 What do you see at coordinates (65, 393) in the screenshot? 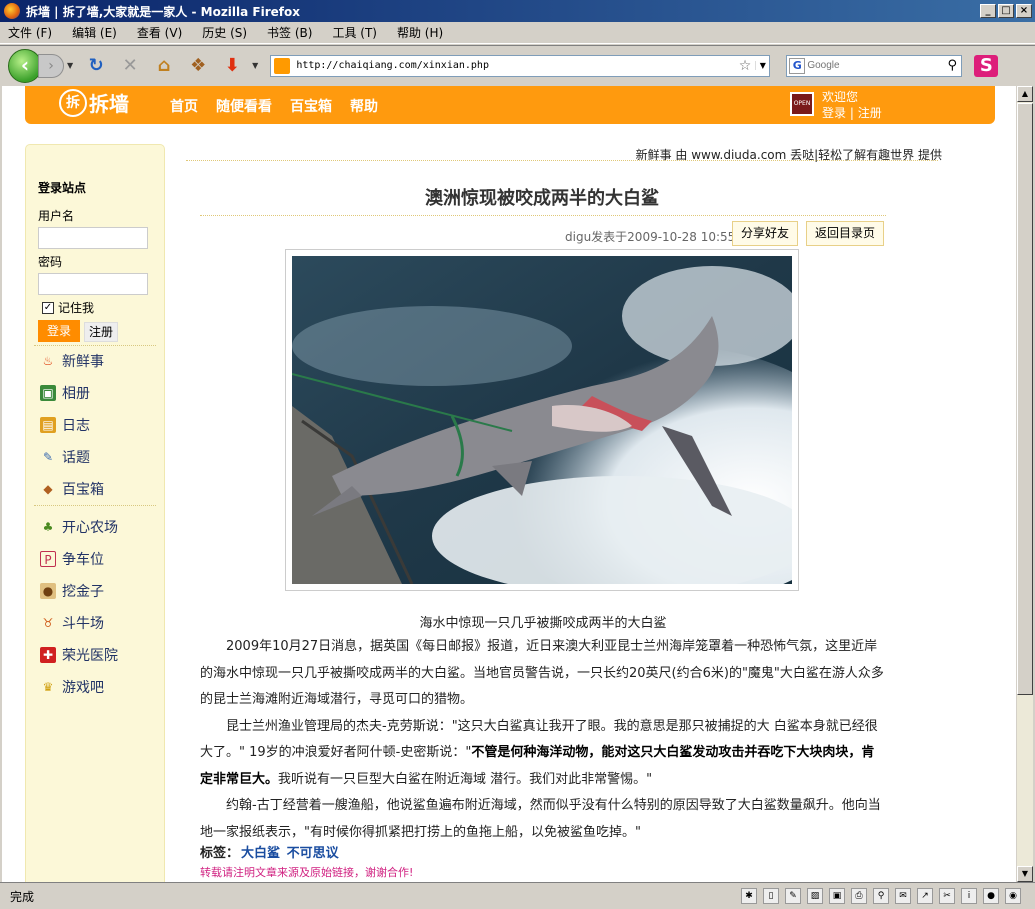
I see `sidebar-item-album: ▣ 相册` at bounding box center [65, 393].